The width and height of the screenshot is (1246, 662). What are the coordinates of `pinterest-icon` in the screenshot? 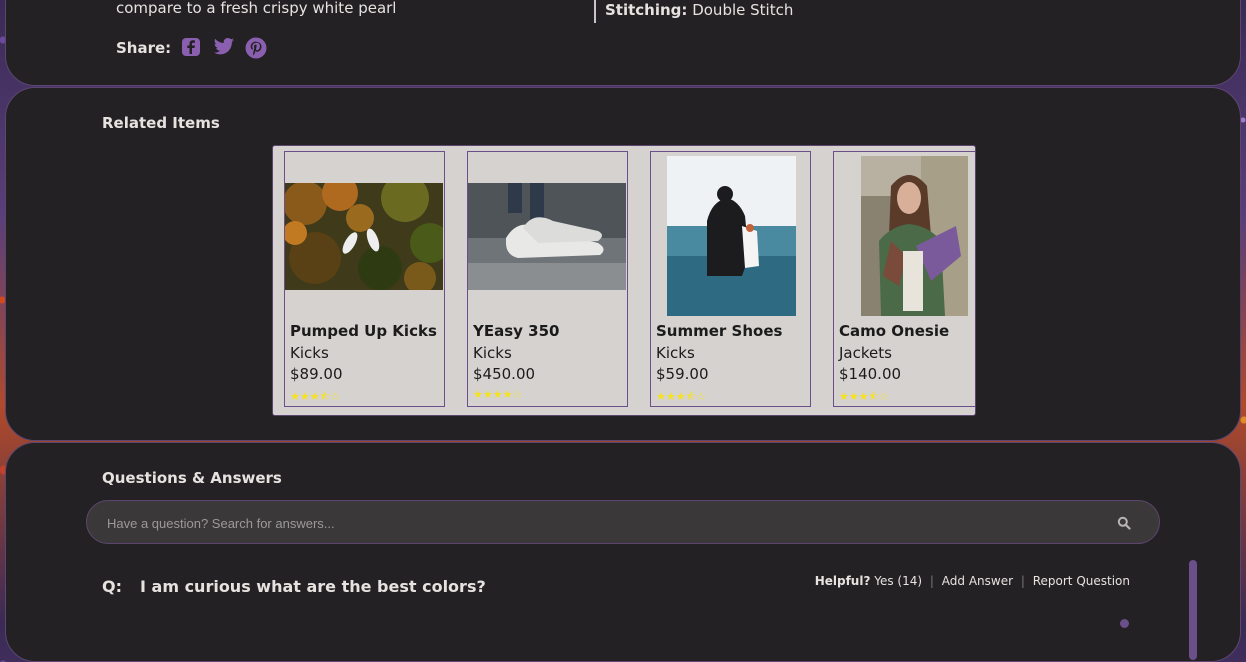 It's located at (256, 48).